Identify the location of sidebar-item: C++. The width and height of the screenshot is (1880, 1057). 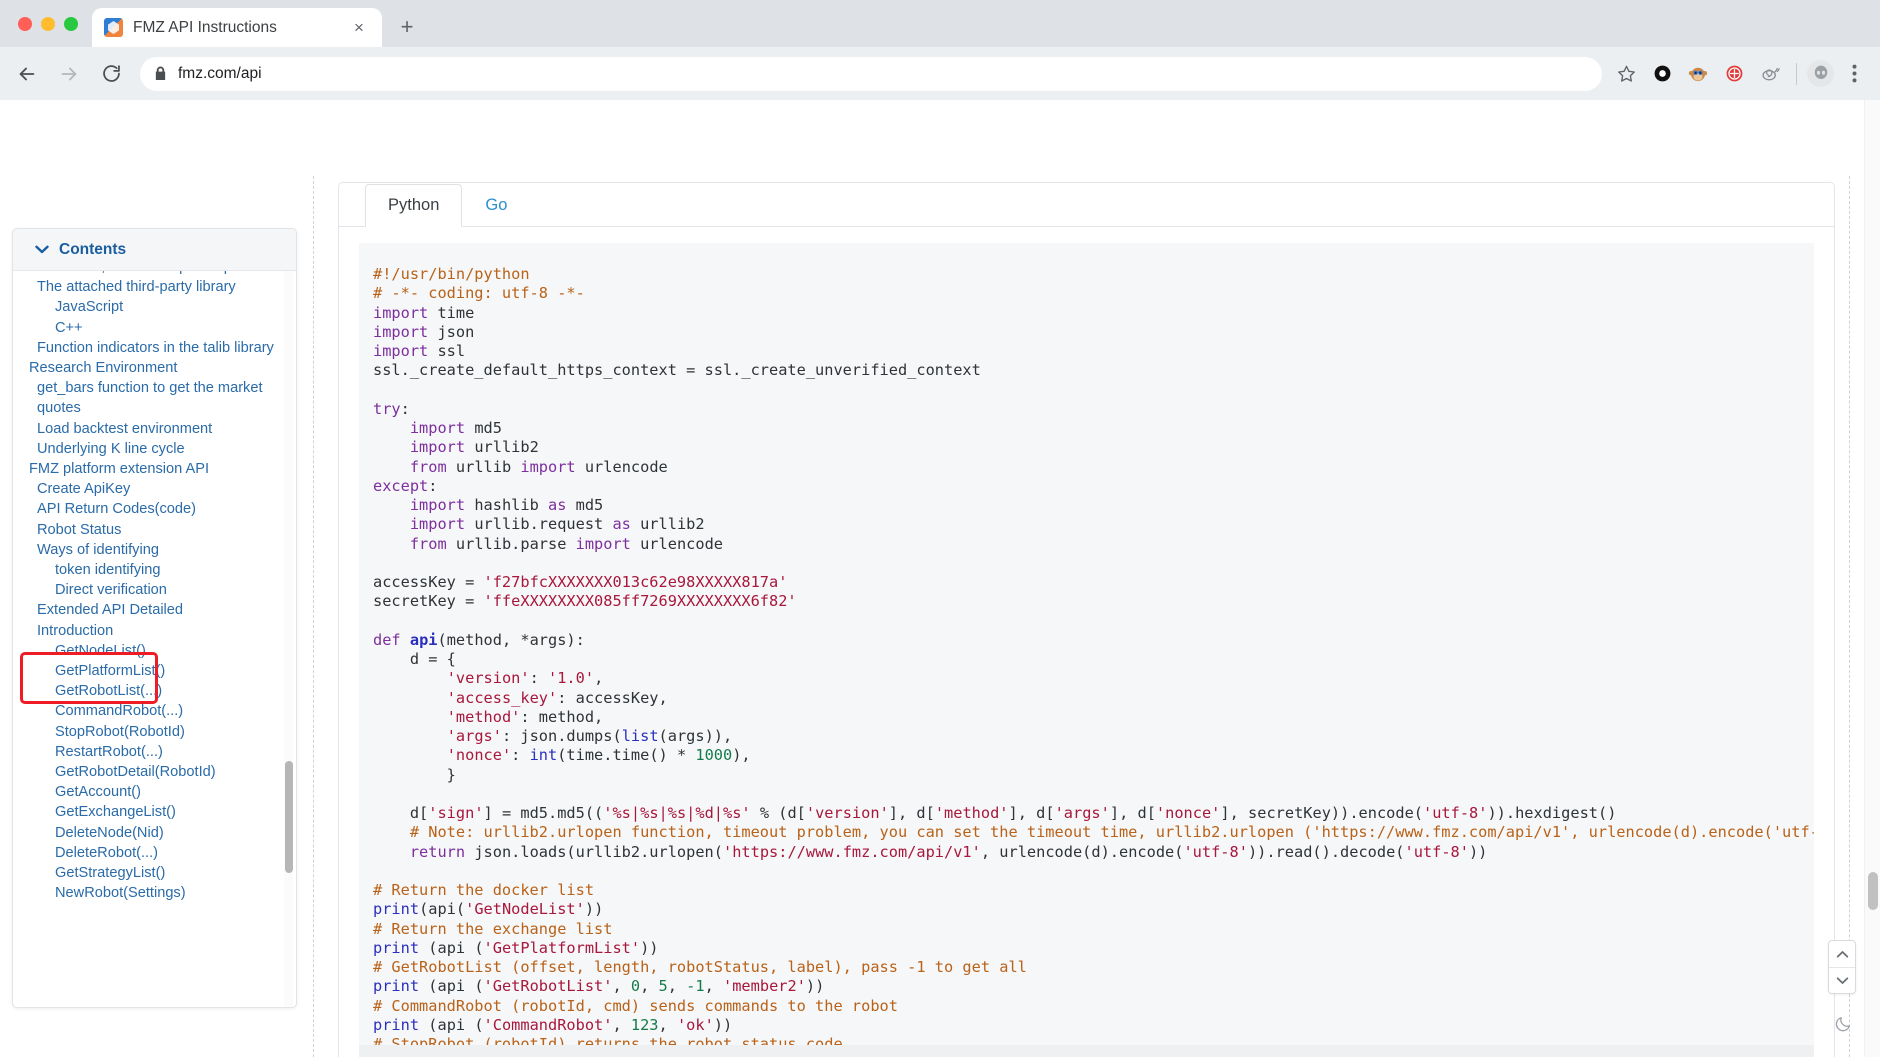
(162, 328).